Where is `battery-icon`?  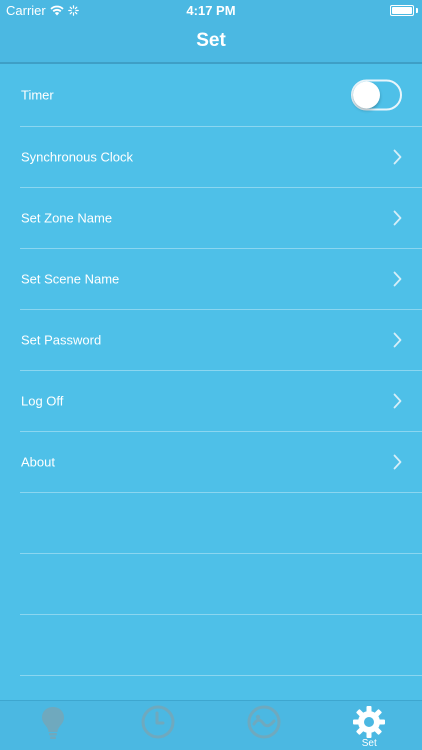 battery-icon is located at coordinates (402, 10).